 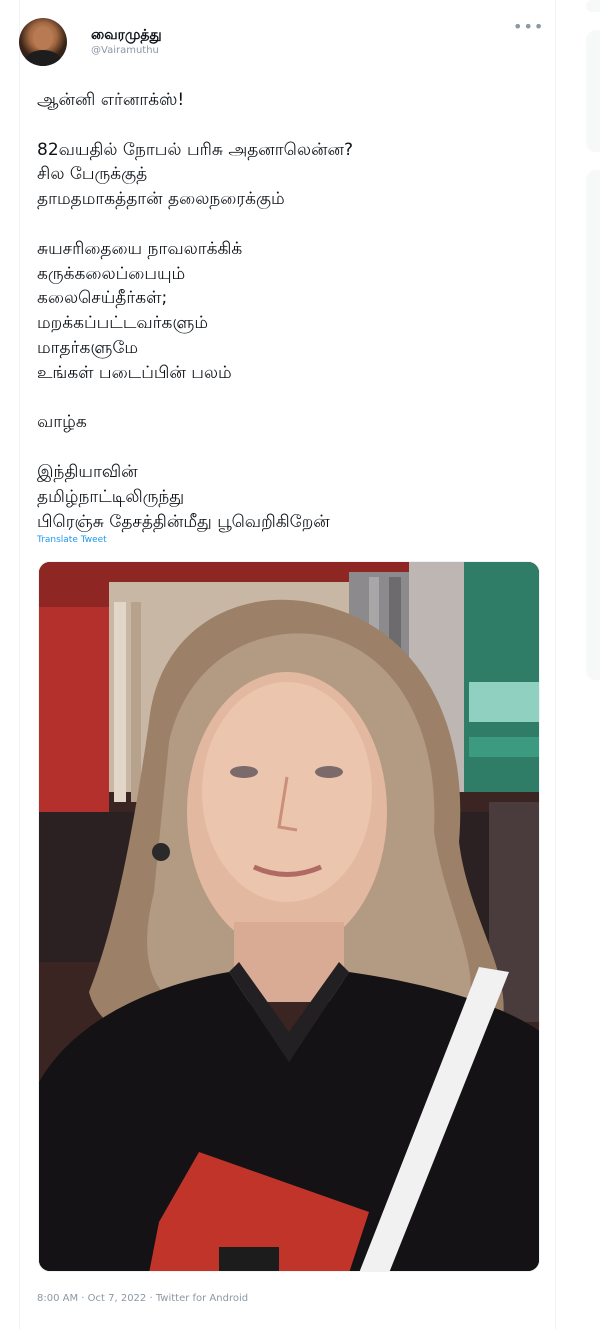 I want to click on tweet-line: தமிழ்நாட்டிலிருந்து, so click(x=111, y=496).